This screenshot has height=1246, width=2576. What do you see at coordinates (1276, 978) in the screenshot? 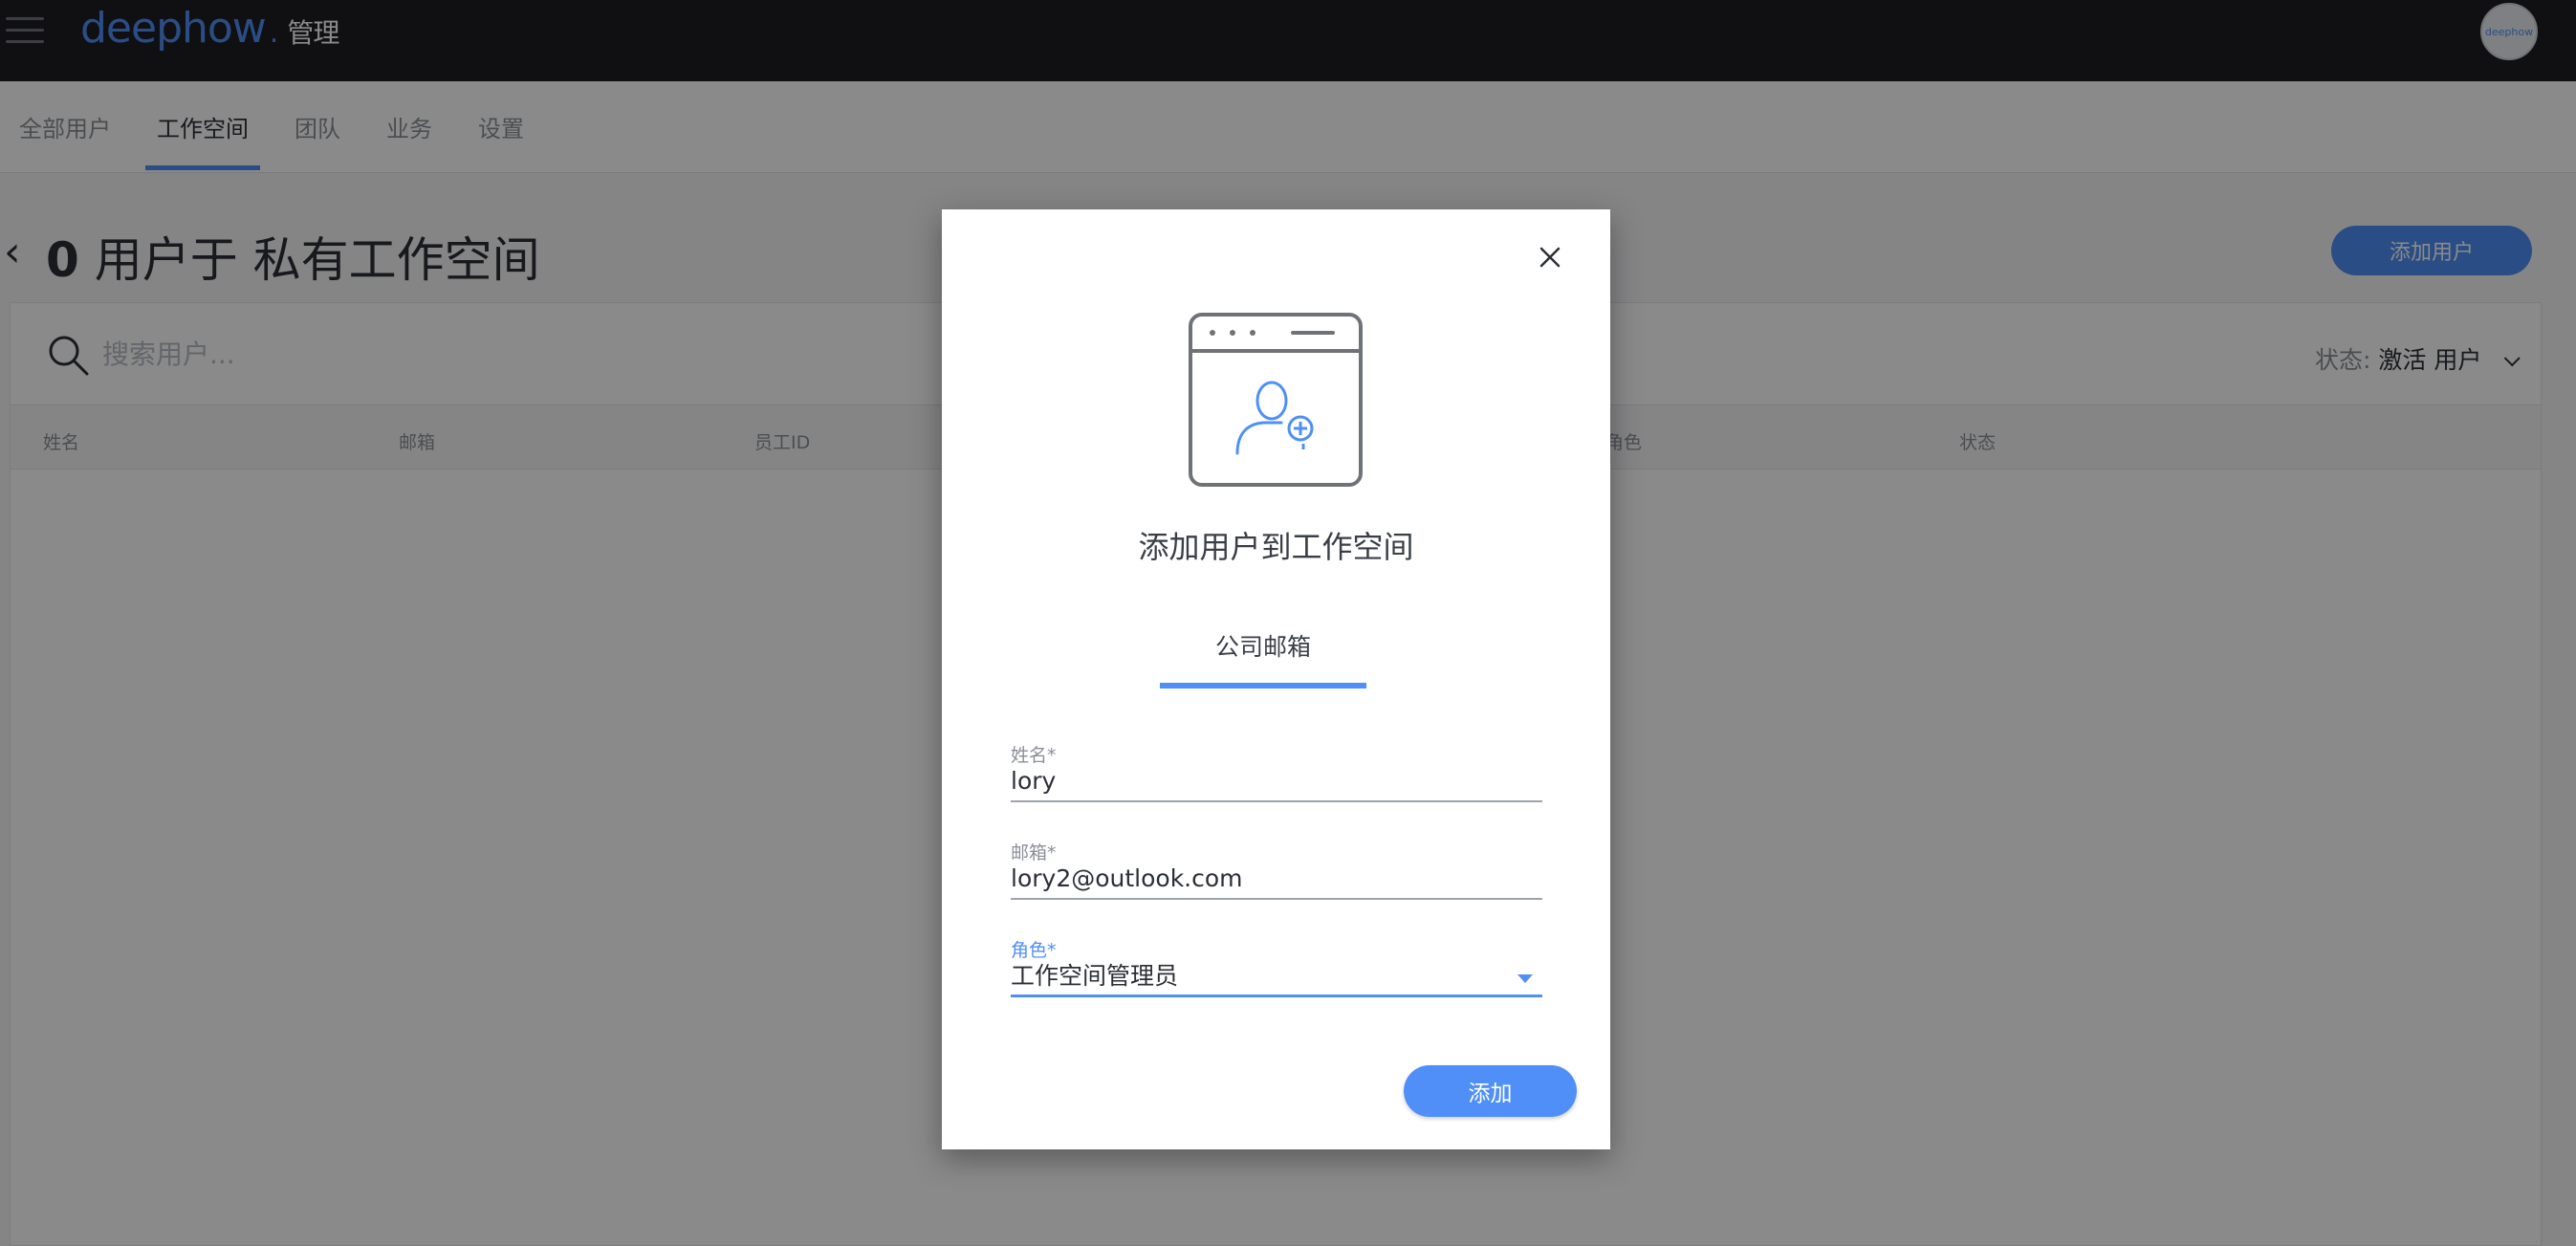
I see `role-select-value: 工作空间管理员` at bounding box center [1276, 978].